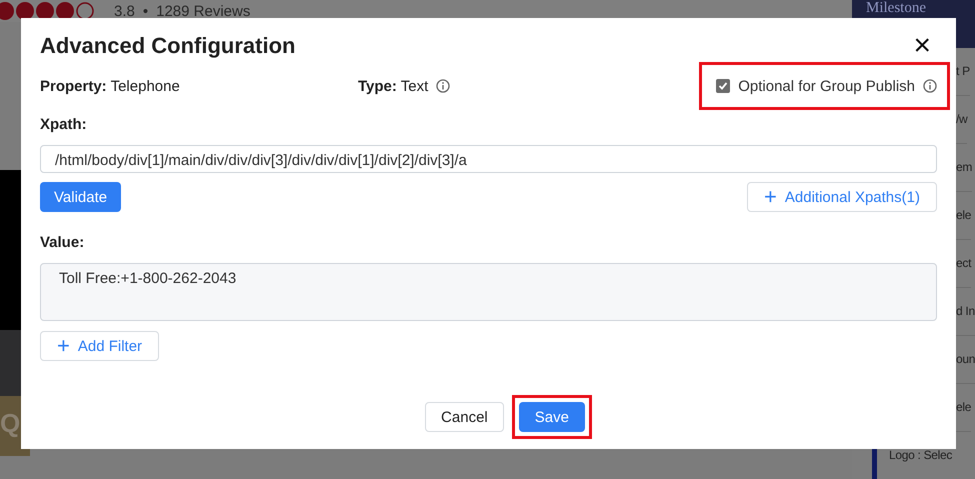 The width and height of the screenshot is (975, 479). What do you see at coordinates (842, 197) in the screenshot?
I see `additional-xpaths-button: + Additional Xpaths(1)` at bounding box center [842, 197].